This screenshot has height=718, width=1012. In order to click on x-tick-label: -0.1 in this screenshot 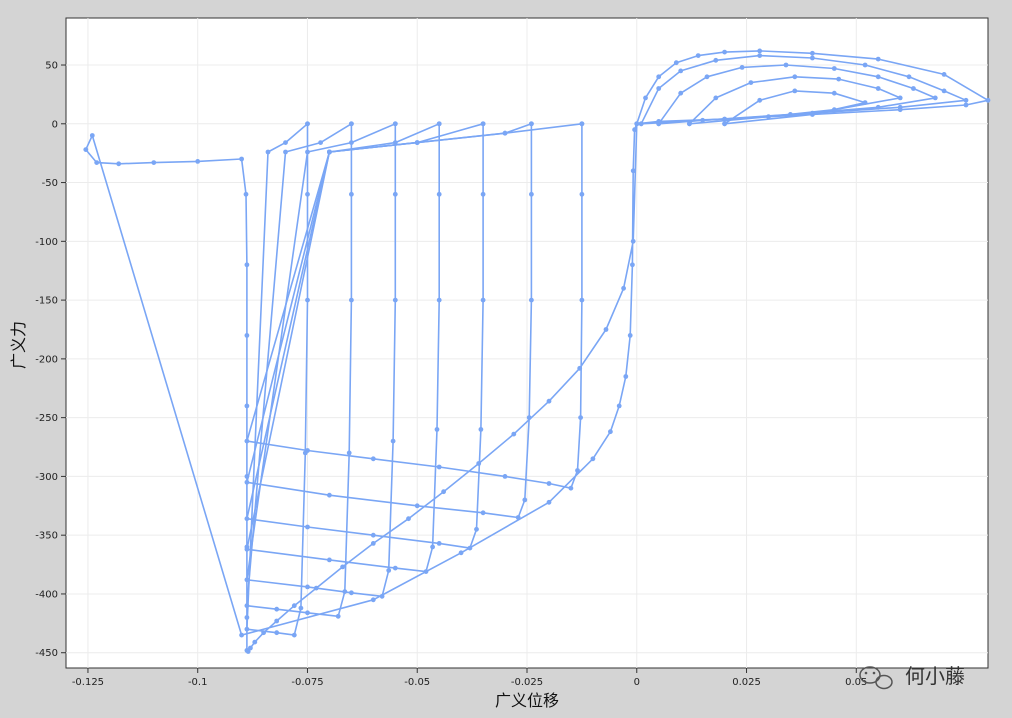, I will do `click(198, 682)`.